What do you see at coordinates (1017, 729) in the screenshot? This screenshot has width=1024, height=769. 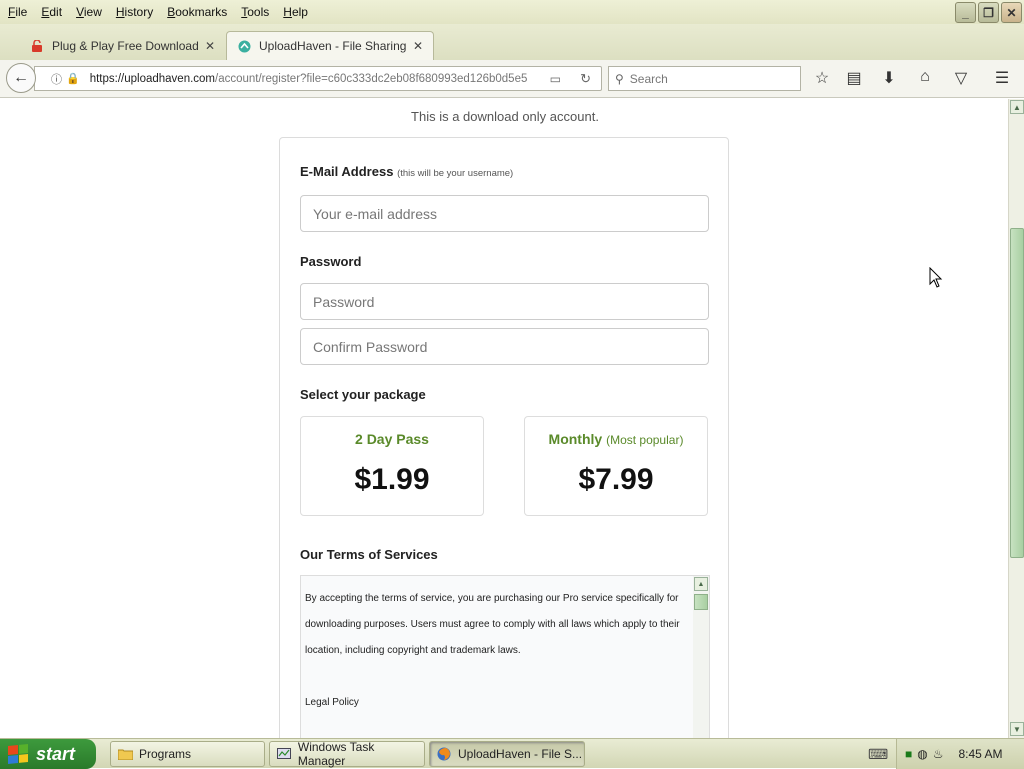 I see `scroll-down-icon: ▼` at bounding box center [1017, 729].